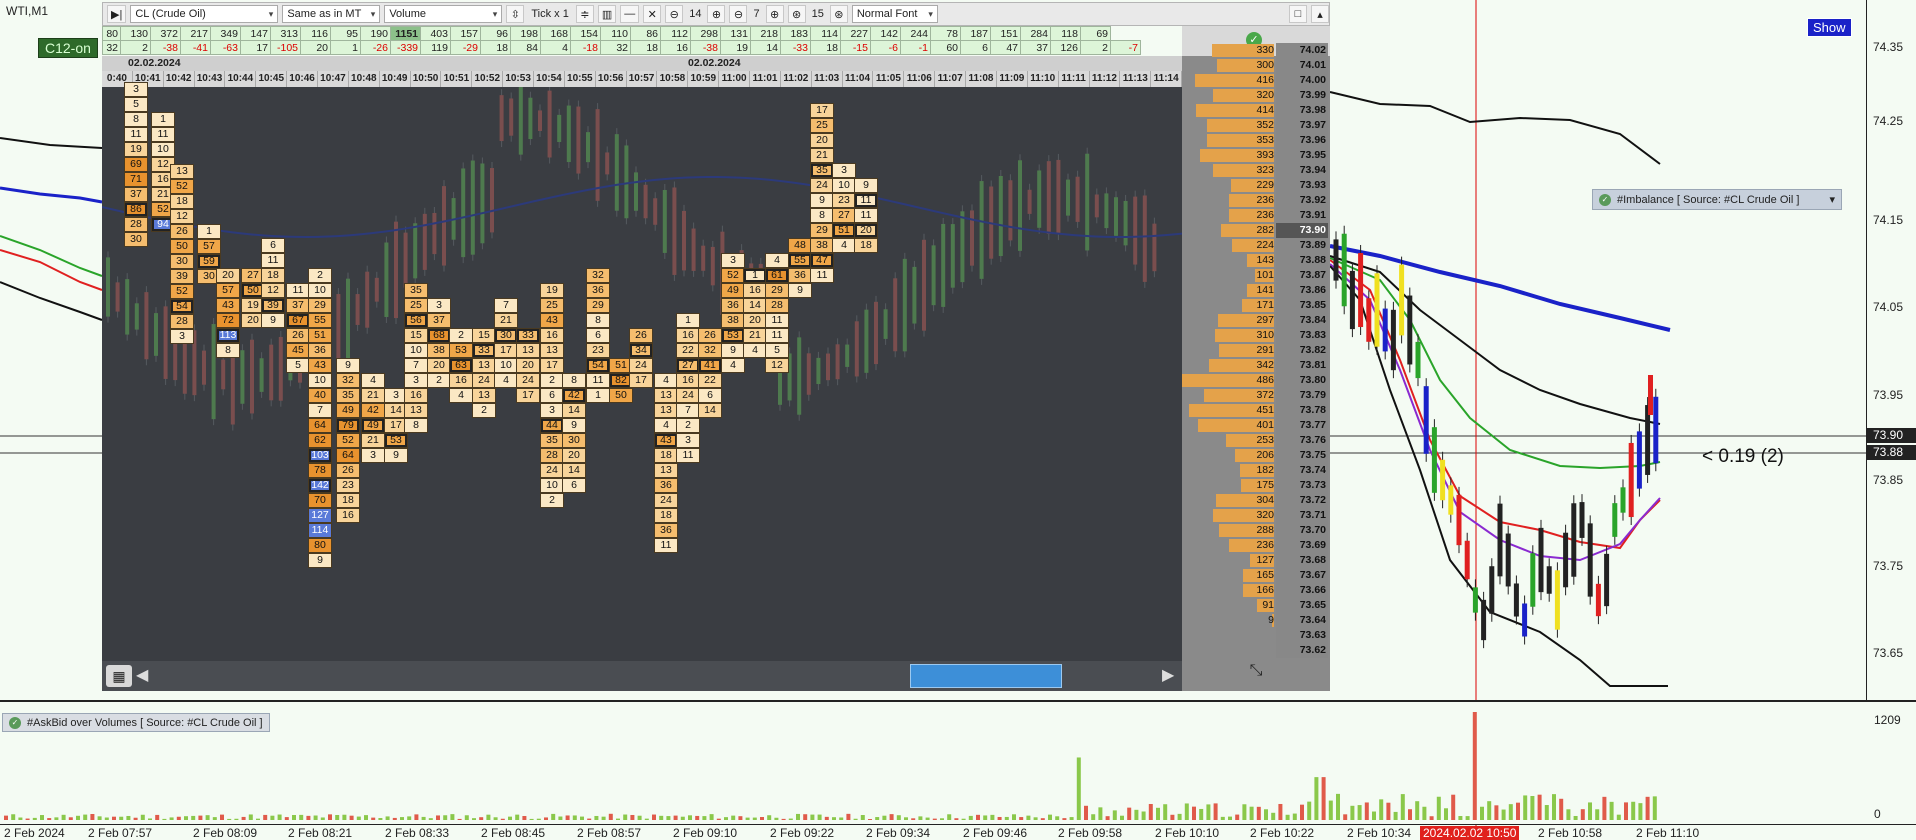  What do you see at coordinates (1256, 545) in the screenshot?
I see `profile-row: 236 73.69` at bounding box center [1256, 545].